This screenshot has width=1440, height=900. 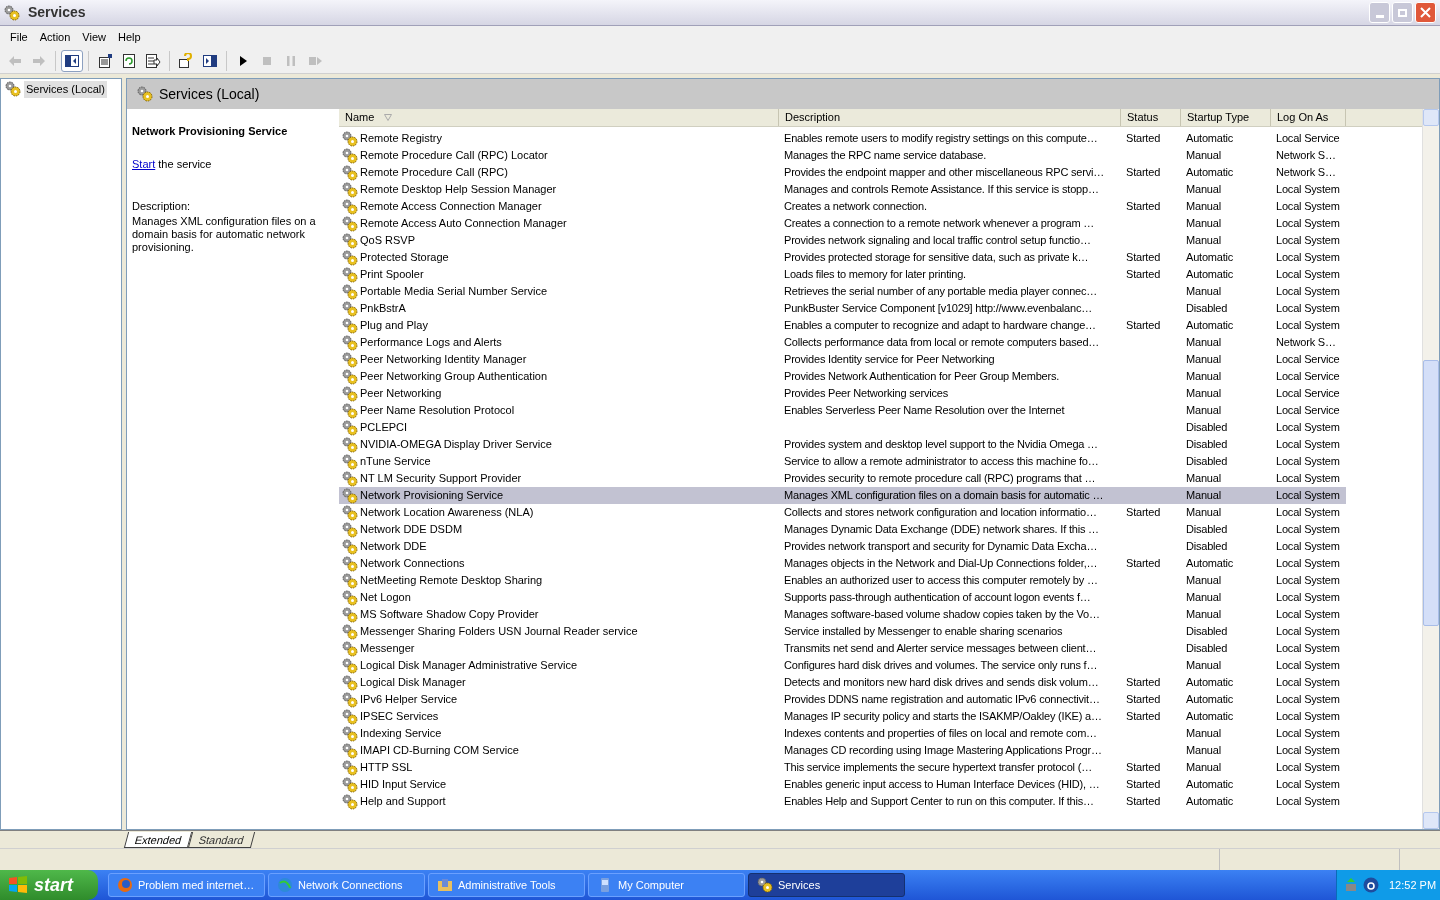 What do you see at coordinates (842, 478) in the screenshot?
I see `table-row: NT LM Security Support Provider Provides security to remote procedure call (RPC) programs that … Manual Local System` at bounding box center [842, 478].